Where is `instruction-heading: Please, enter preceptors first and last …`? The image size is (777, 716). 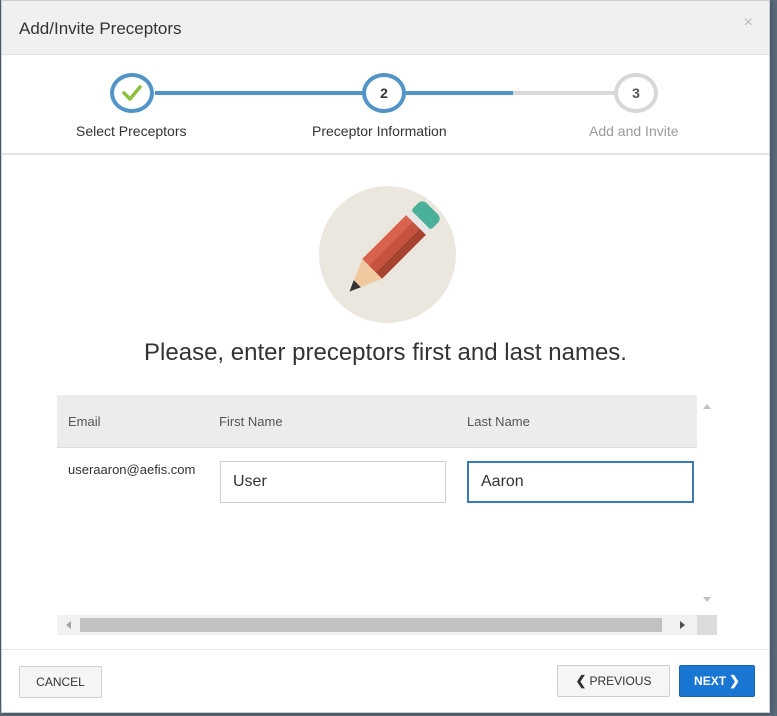
instruction-heading: Please, enter preceptors first and last … is located at coordinates (385, 352).